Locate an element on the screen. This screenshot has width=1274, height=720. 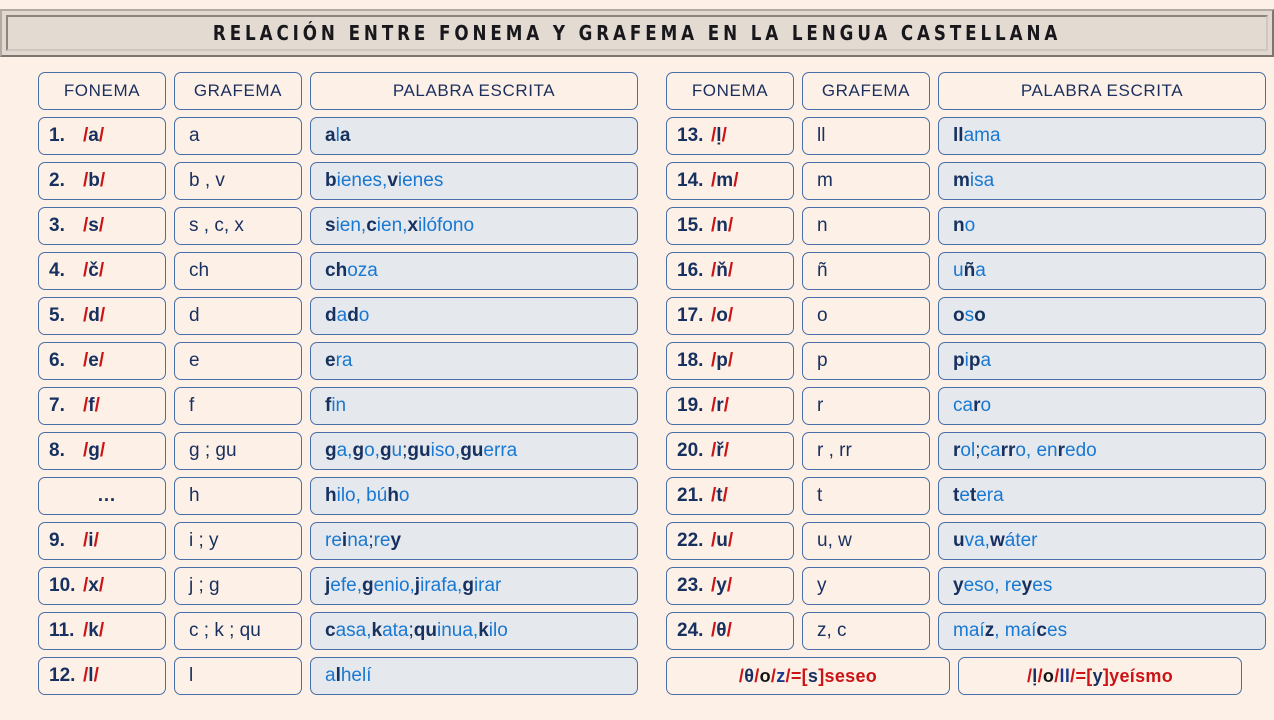
phoneme-symbol: s is located at coordinates (93, 225).